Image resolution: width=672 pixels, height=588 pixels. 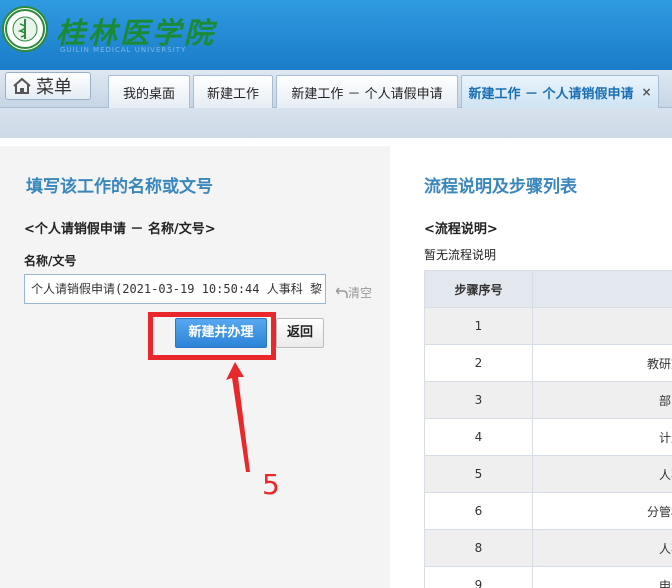 What do you see at coordinates (461, 229) in the screenshot?
I see `flow-label: <流程说明>` at bounding box center [461, 229].